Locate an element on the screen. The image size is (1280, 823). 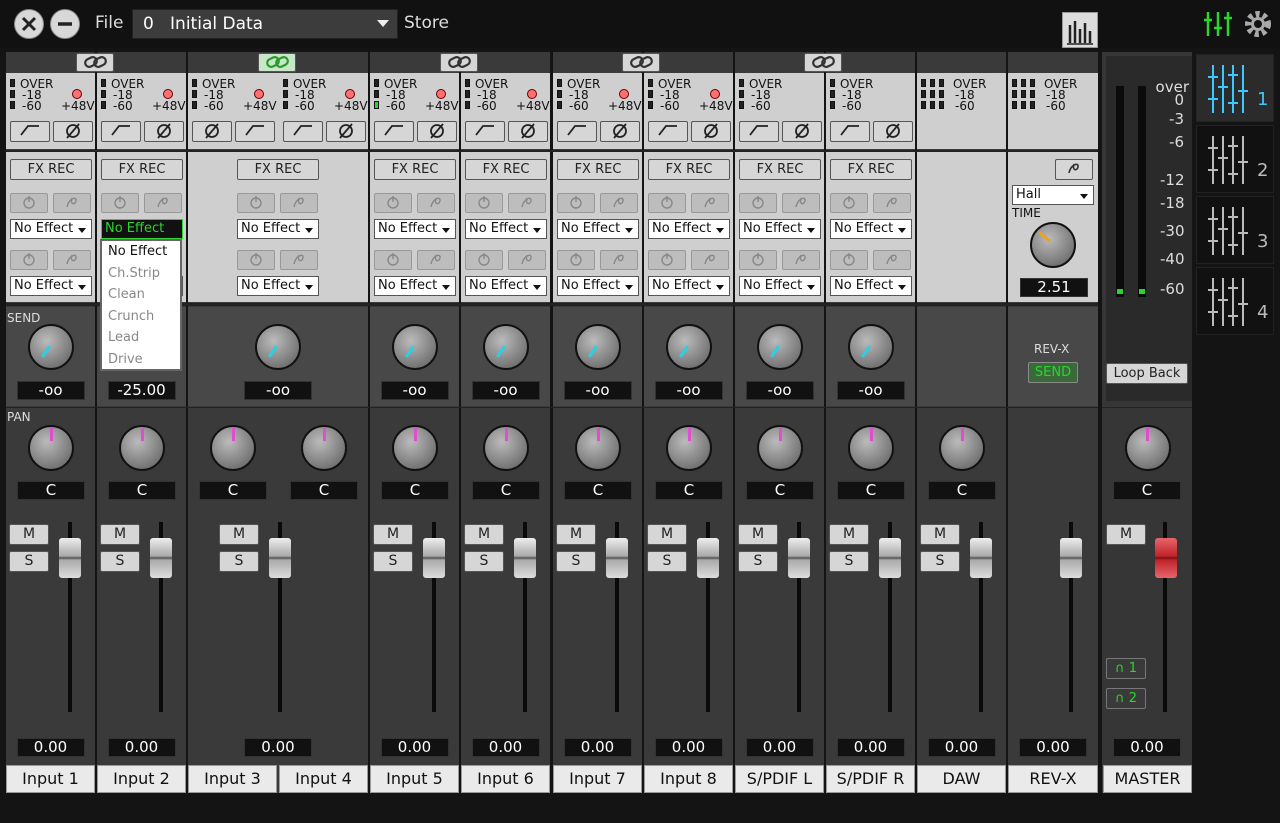
loopback-button: Loop Back is located at coordinates (1147, 373).